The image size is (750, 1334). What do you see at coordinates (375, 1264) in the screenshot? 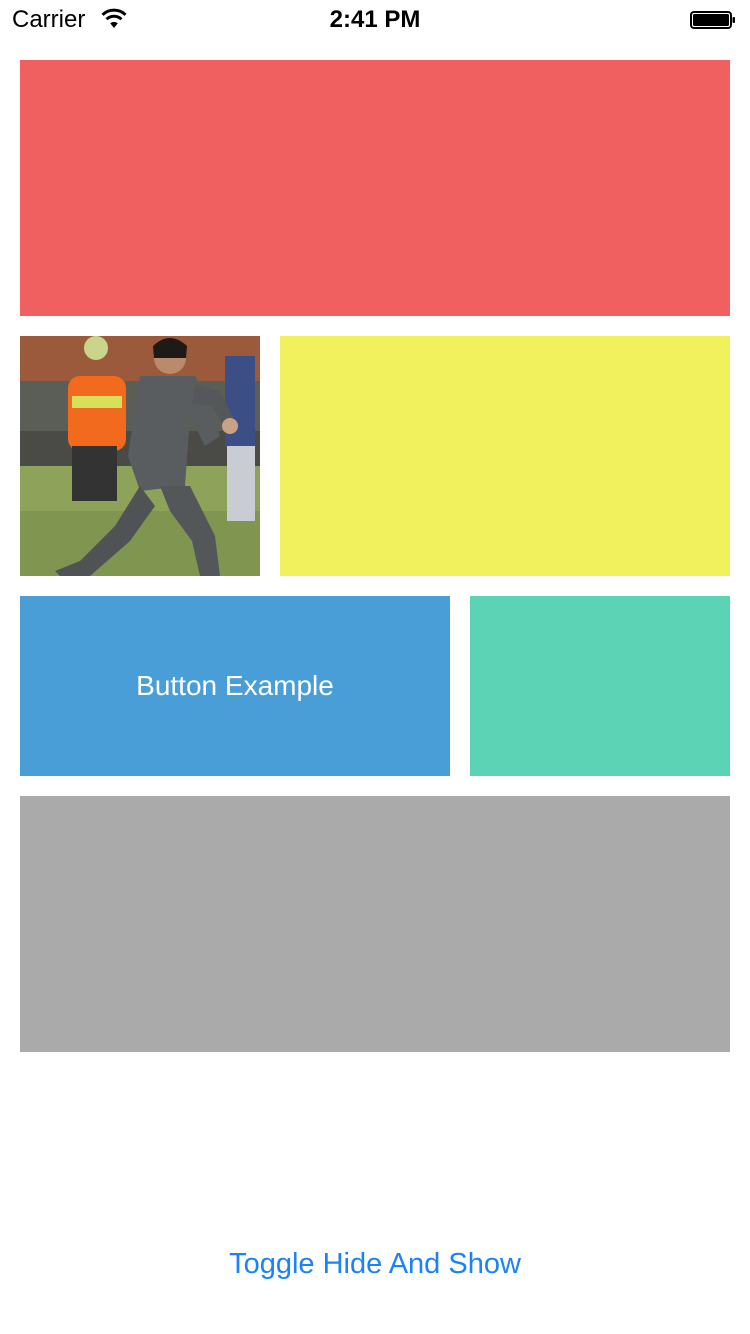
I see `toggle-hide-show-button: Toggle Hide And Show` at bounding box center [375, 1264].